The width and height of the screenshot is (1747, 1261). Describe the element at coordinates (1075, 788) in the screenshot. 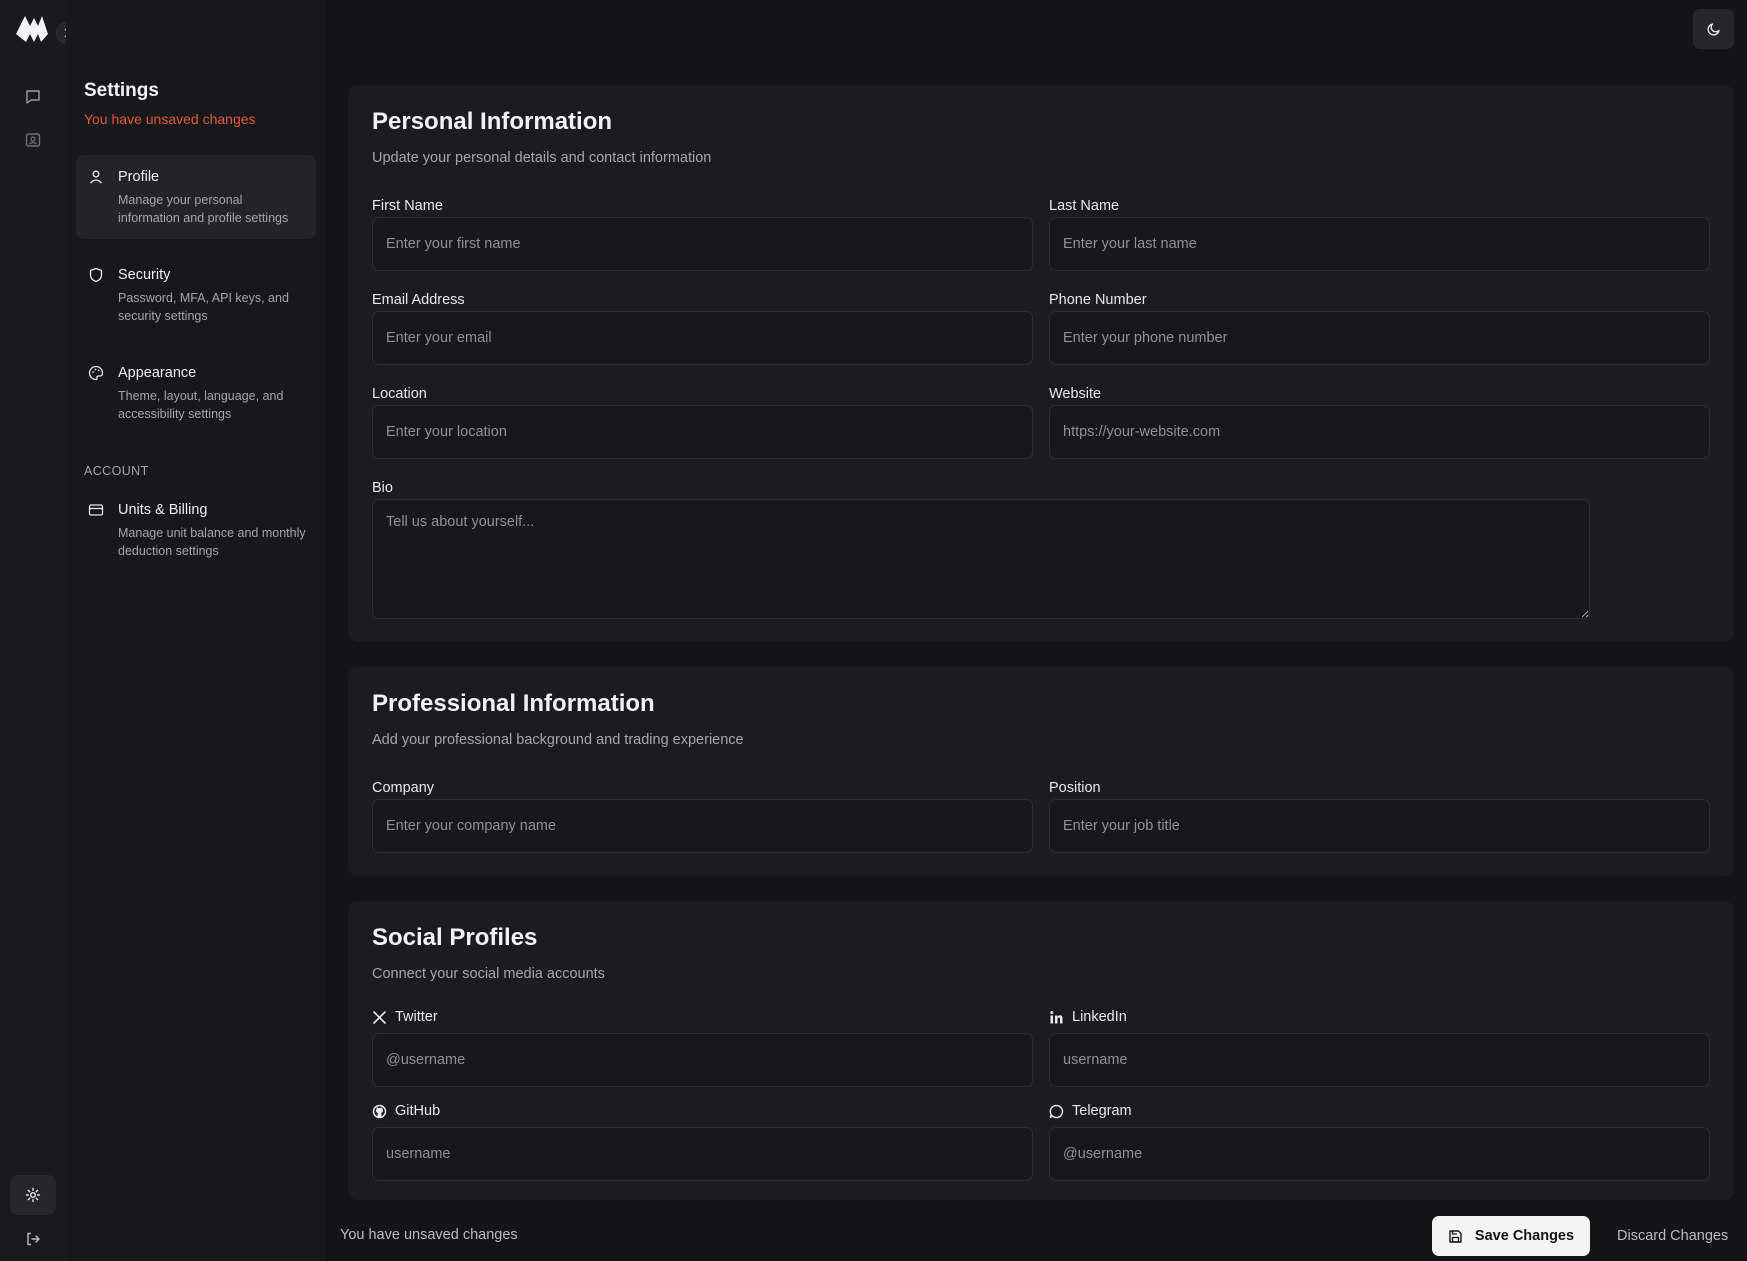

I see `position-label: Position` at that location.